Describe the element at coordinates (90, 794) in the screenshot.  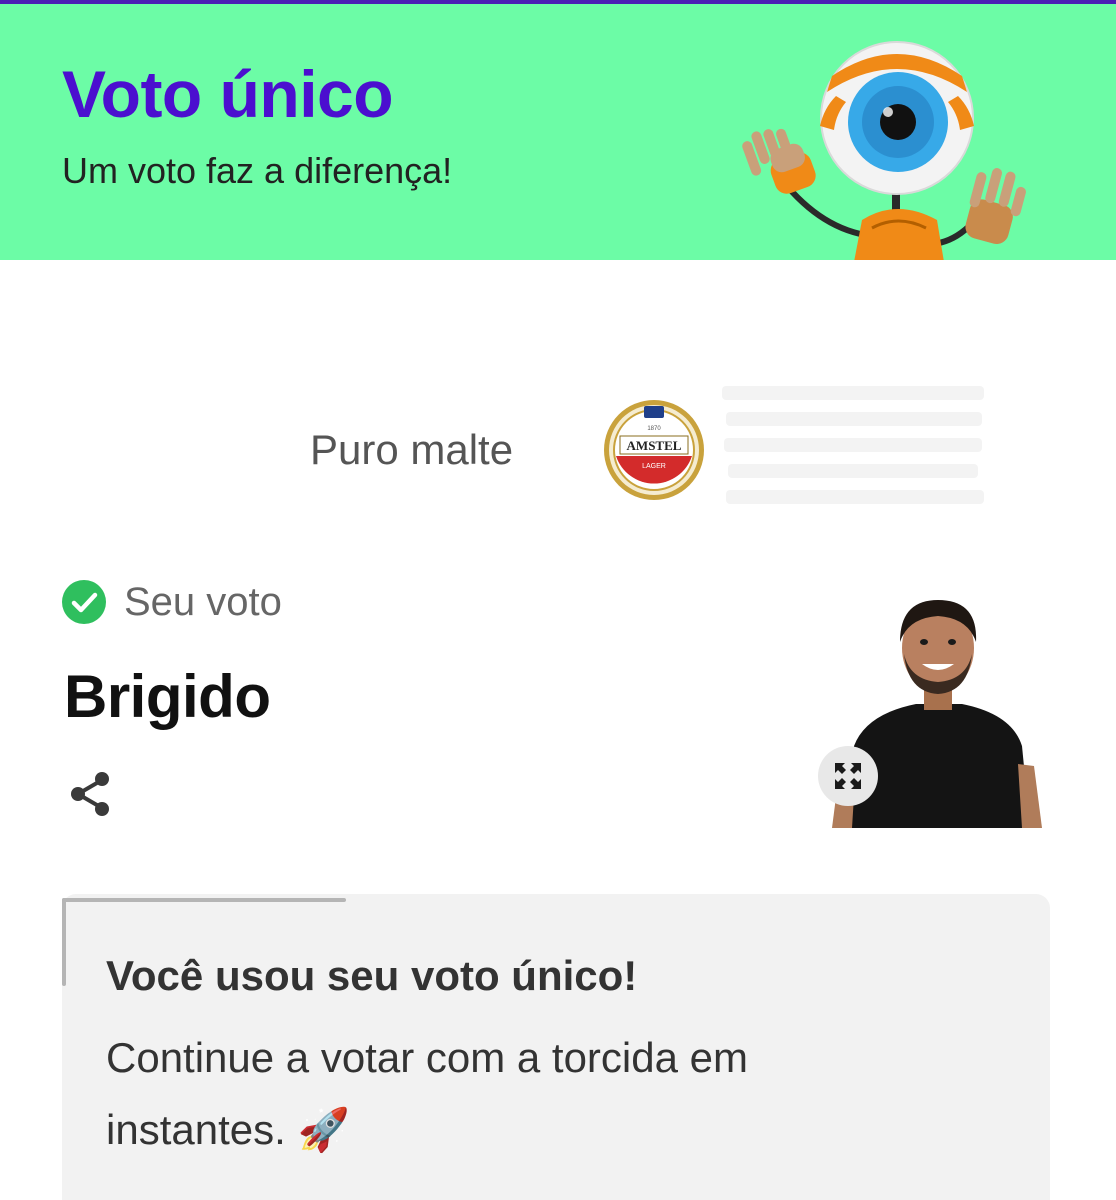
I see `share-icon` at that location.